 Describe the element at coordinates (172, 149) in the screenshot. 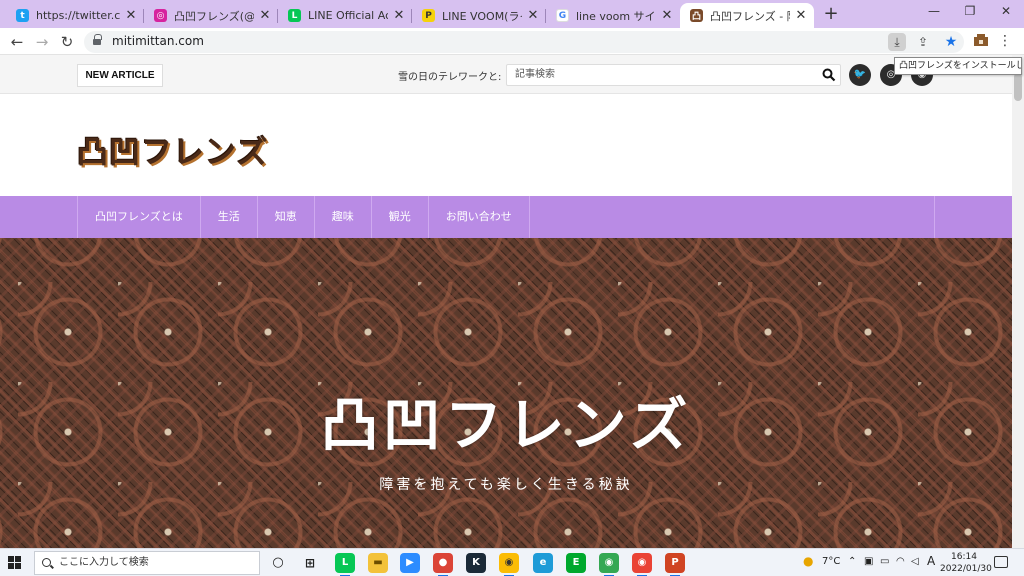

I see `site-logo: 凸凹フレンズ` at that location.